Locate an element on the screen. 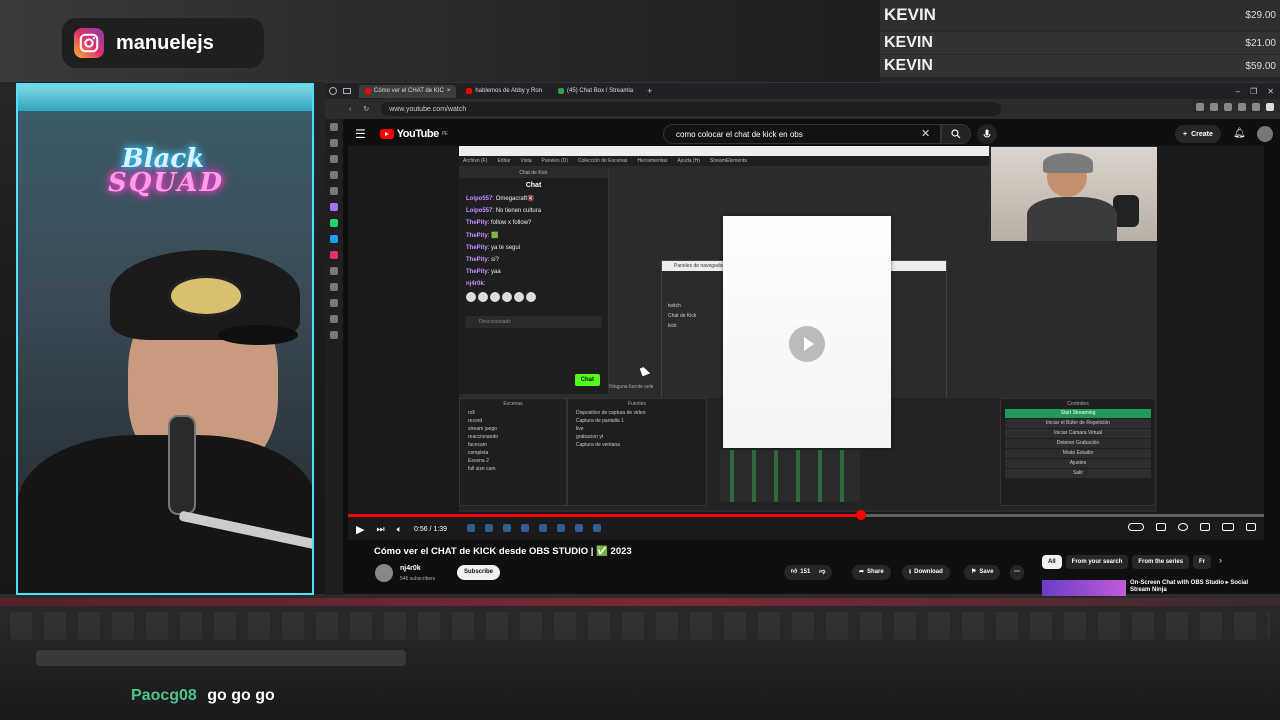 This screenshot has height=720, width=1280. maximize-icon: ❐ is located at coordinates (1253, 91).